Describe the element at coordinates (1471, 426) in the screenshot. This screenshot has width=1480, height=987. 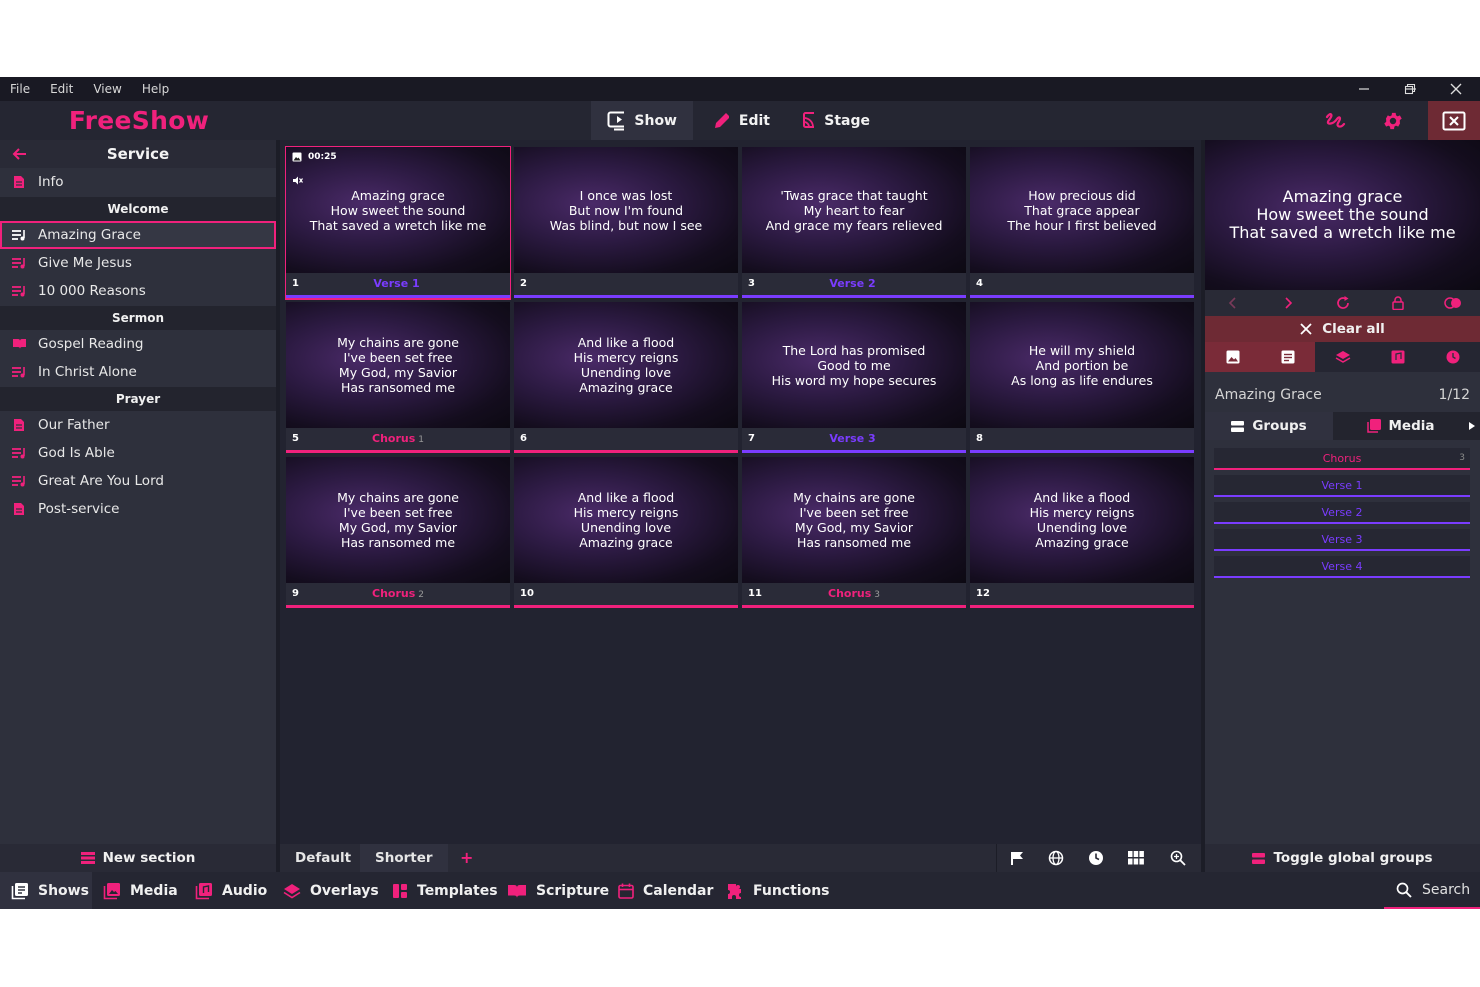
I see `tabs-scroll-right` at that location.